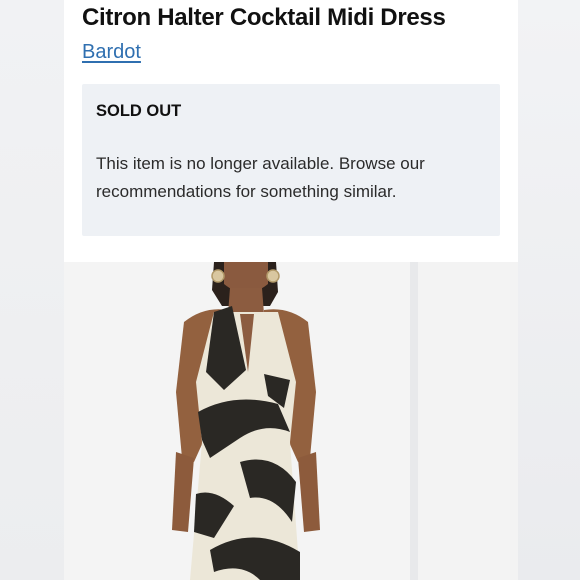  Describe the element at coordinates (414, 421) in the screenshot. I see `gallery-divider` at that location.